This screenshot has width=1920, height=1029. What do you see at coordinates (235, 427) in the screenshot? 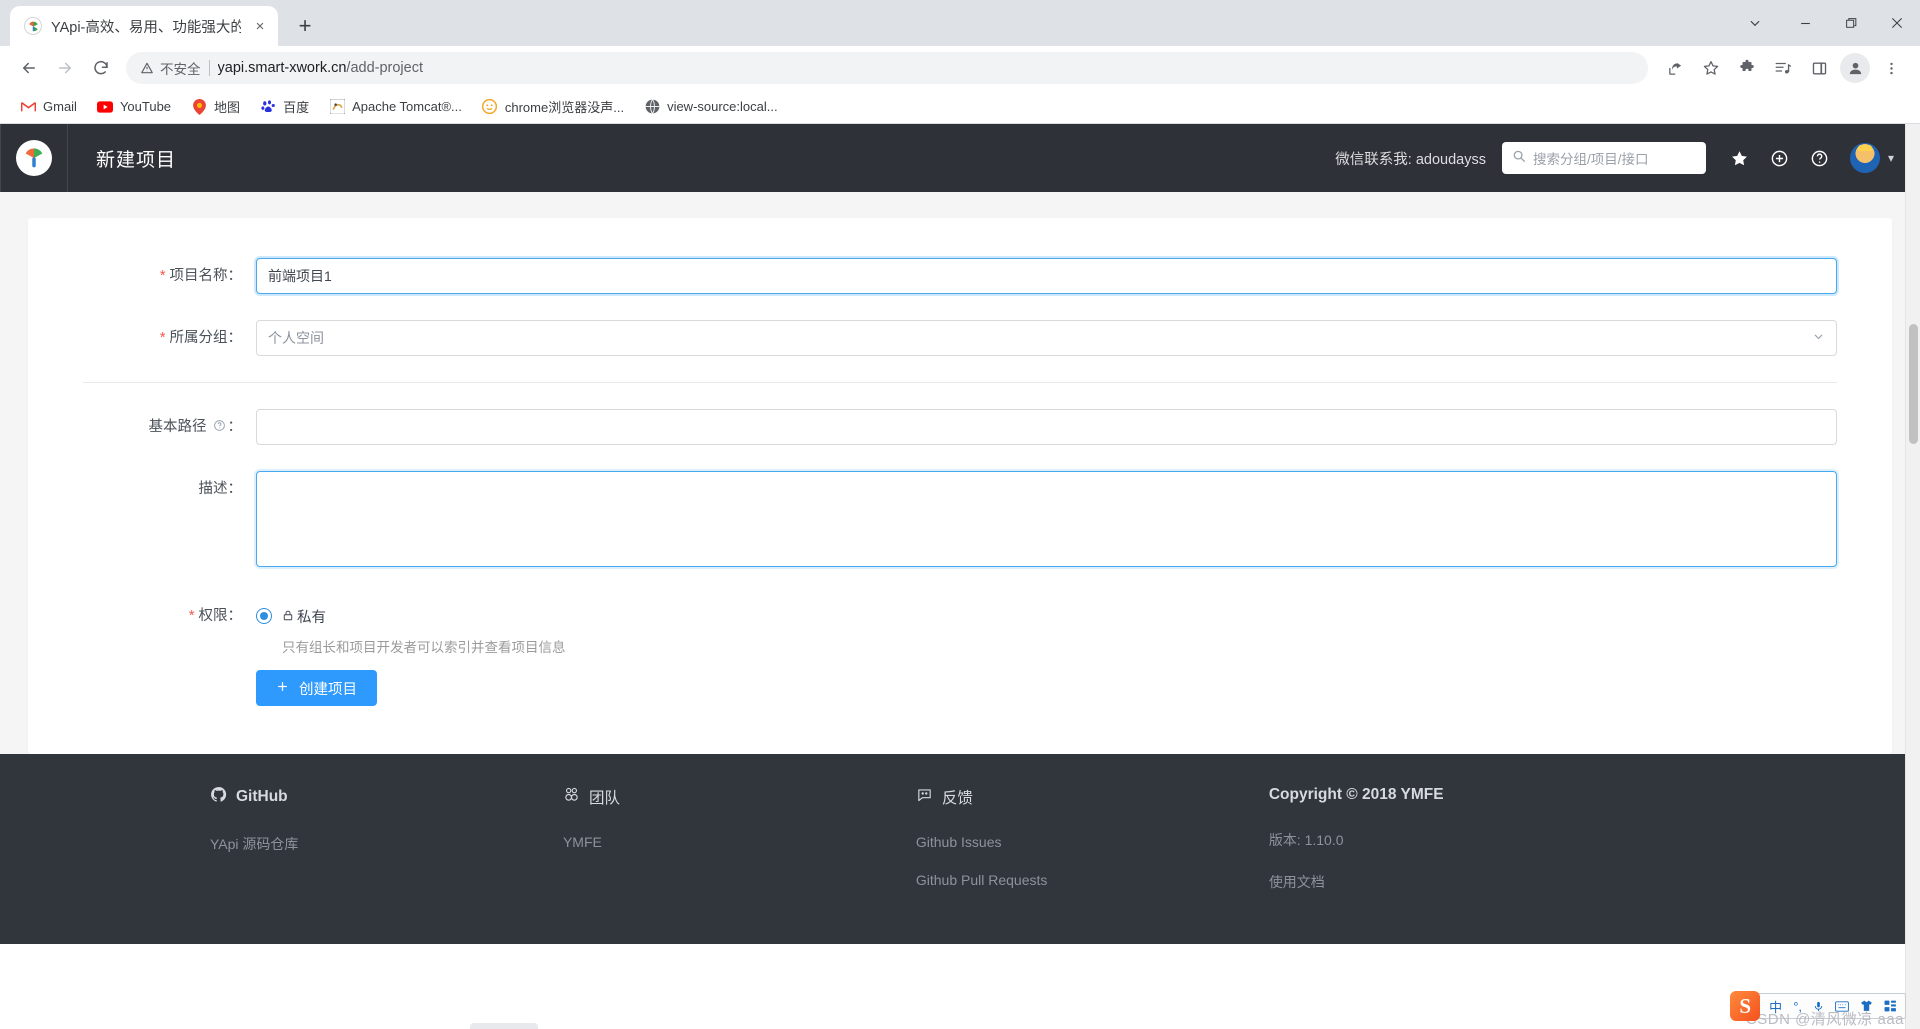
I see `label-suffix: ：` at bounding box center [235, 427].